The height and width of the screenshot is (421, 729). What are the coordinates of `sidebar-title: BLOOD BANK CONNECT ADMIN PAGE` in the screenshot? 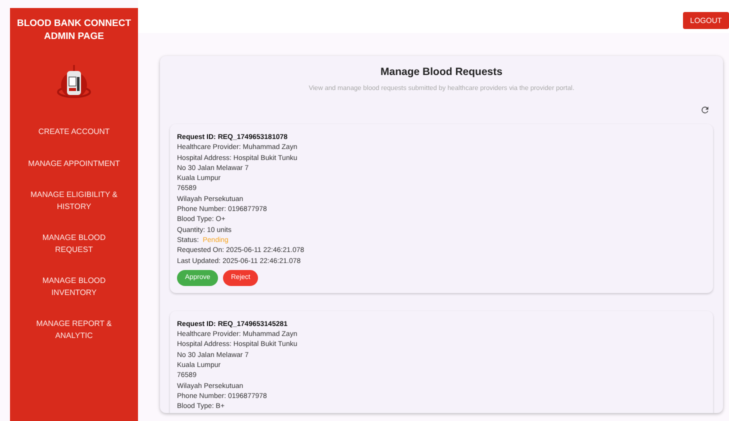 It's located at (74, 30).